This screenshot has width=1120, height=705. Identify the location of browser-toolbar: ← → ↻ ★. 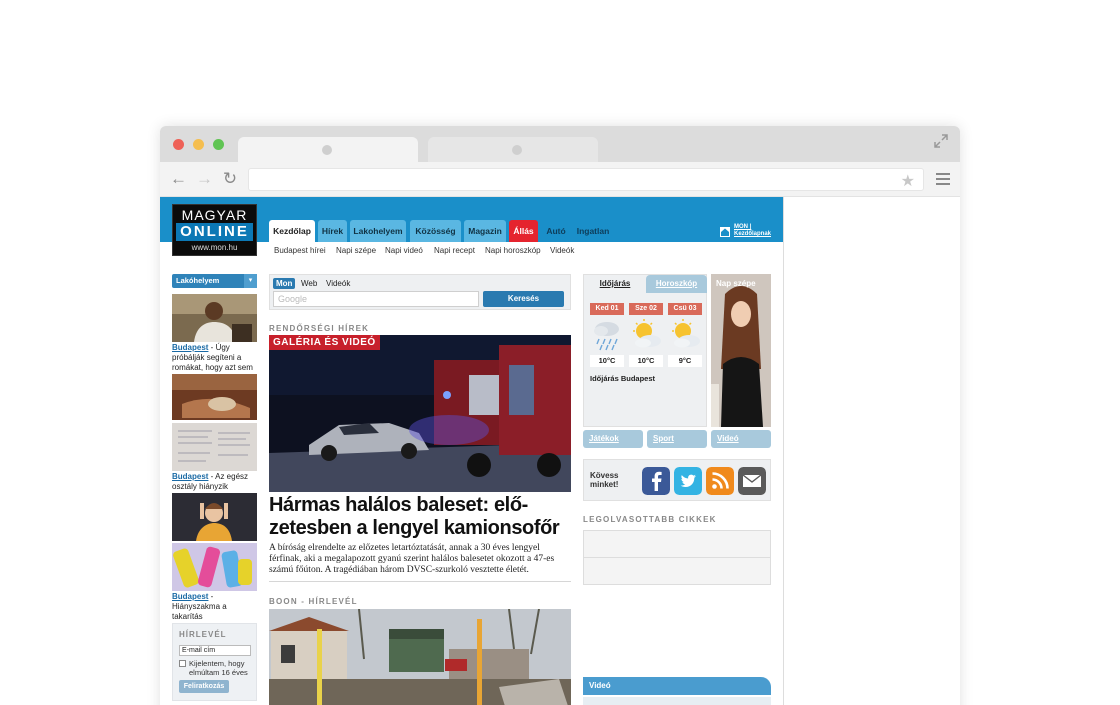
(560, 179).